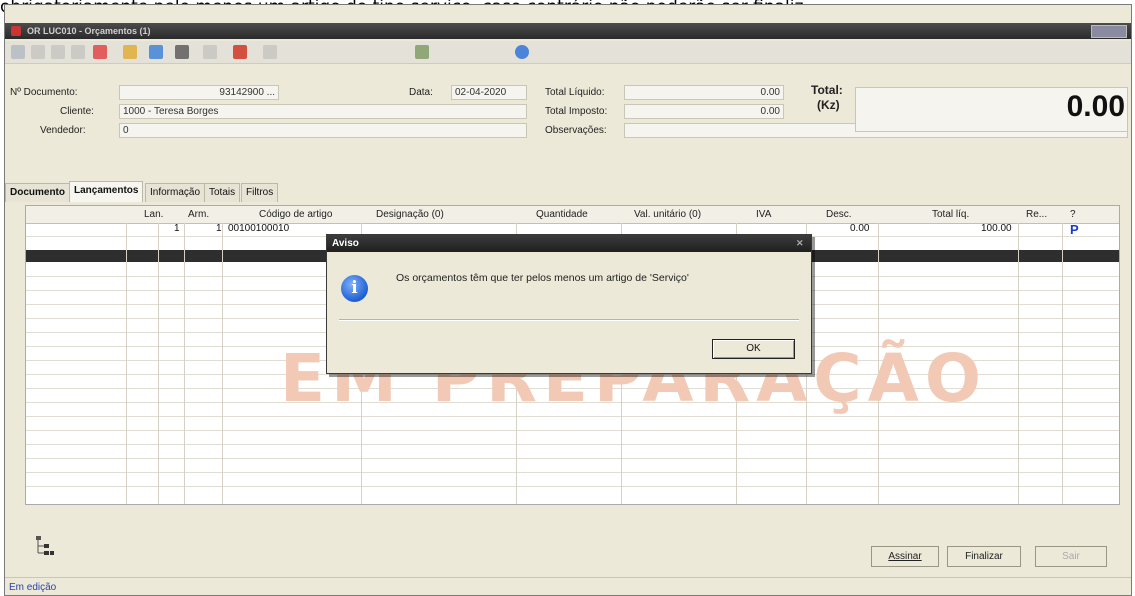  I want to click on tree-view-icon, so click(45, 546).